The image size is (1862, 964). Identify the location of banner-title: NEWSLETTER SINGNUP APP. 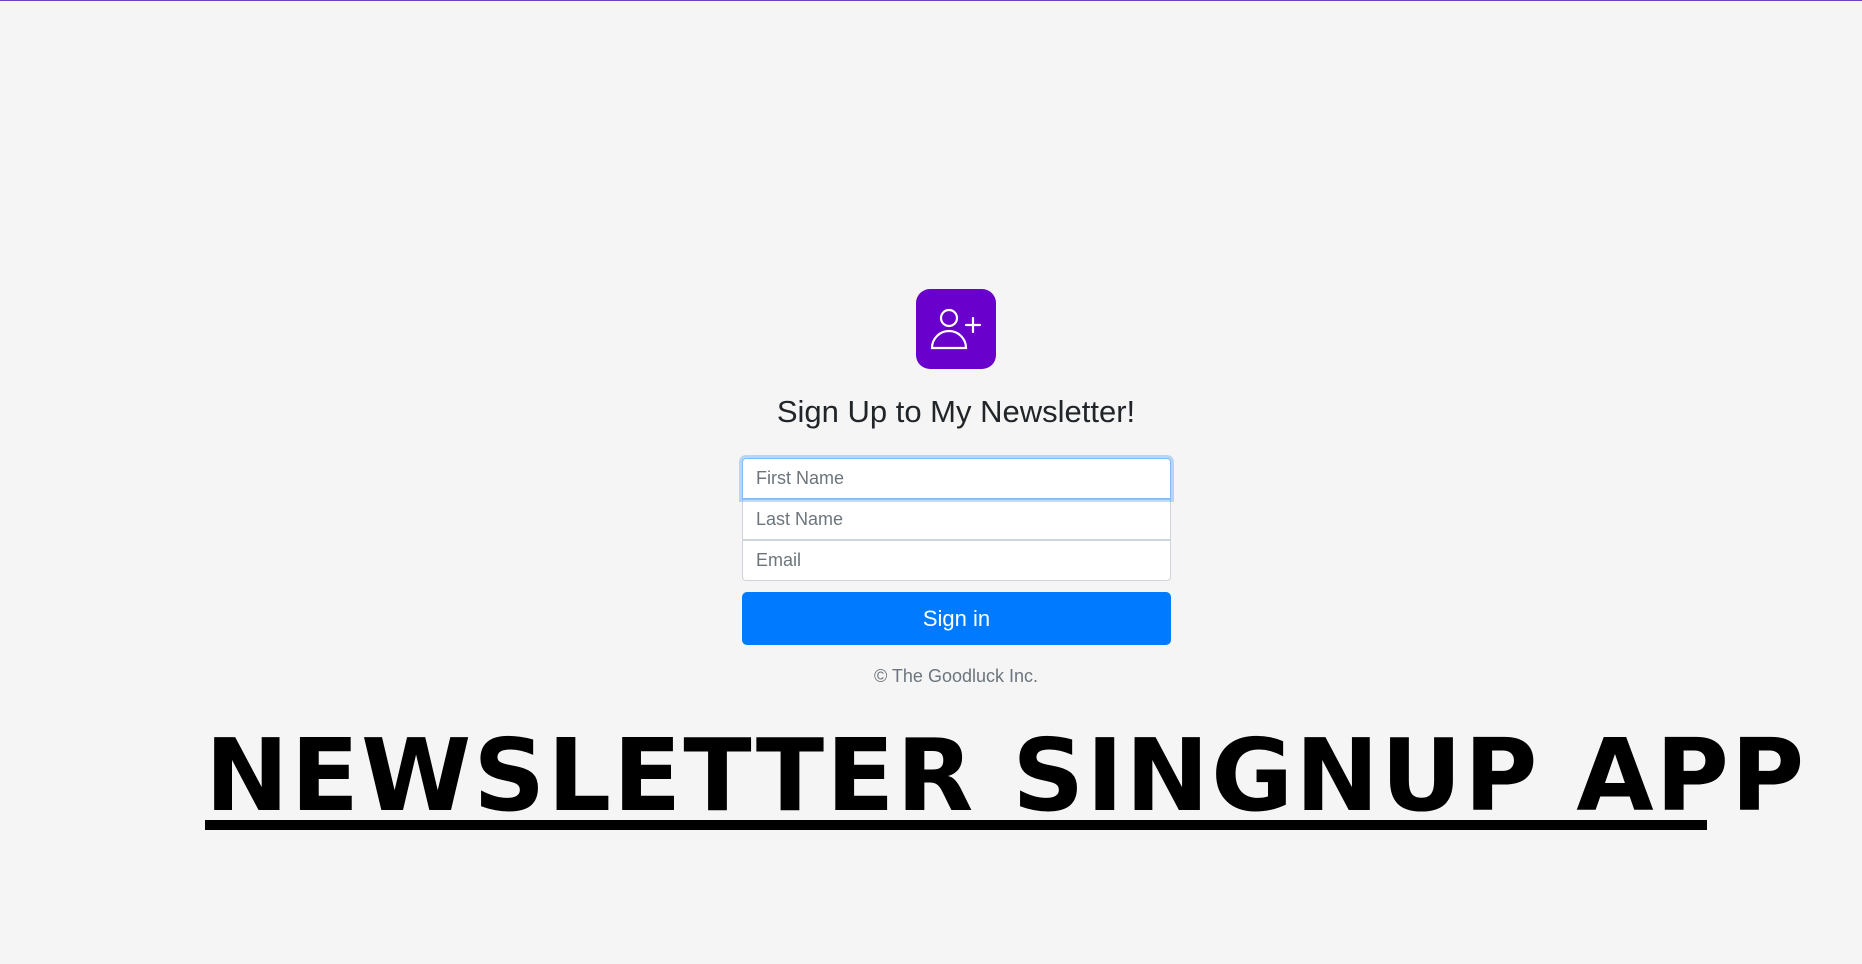
(1006, 775).